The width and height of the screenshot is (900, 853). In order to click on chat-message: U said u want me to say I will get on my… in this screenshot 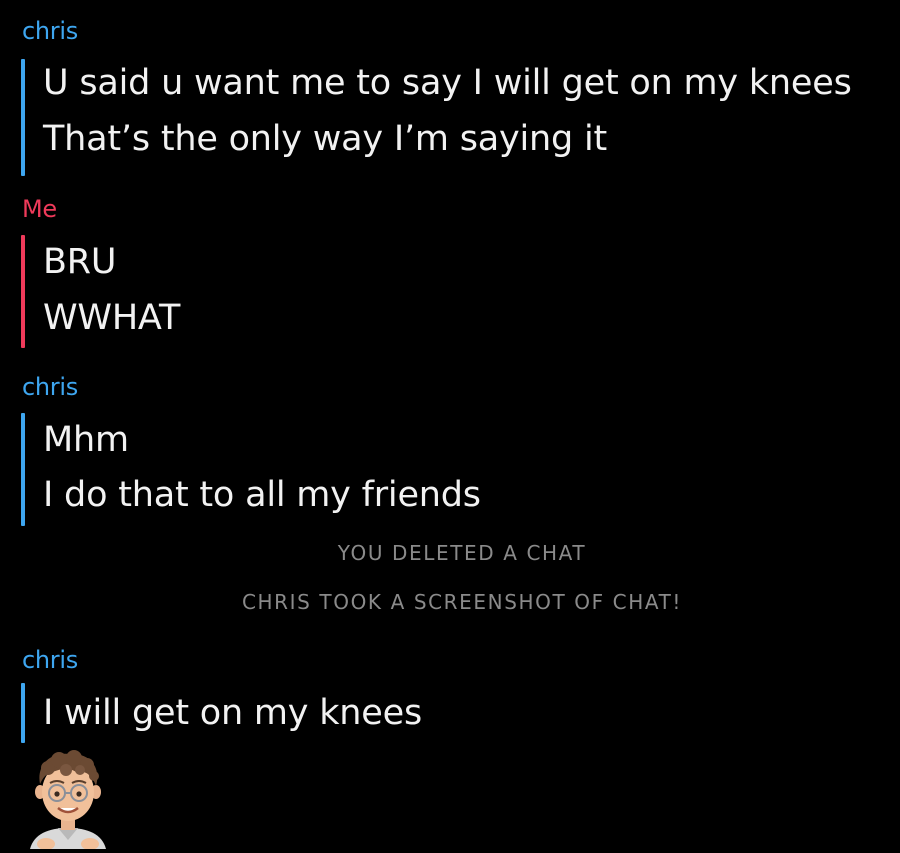, I will do `click(447, 83)`.